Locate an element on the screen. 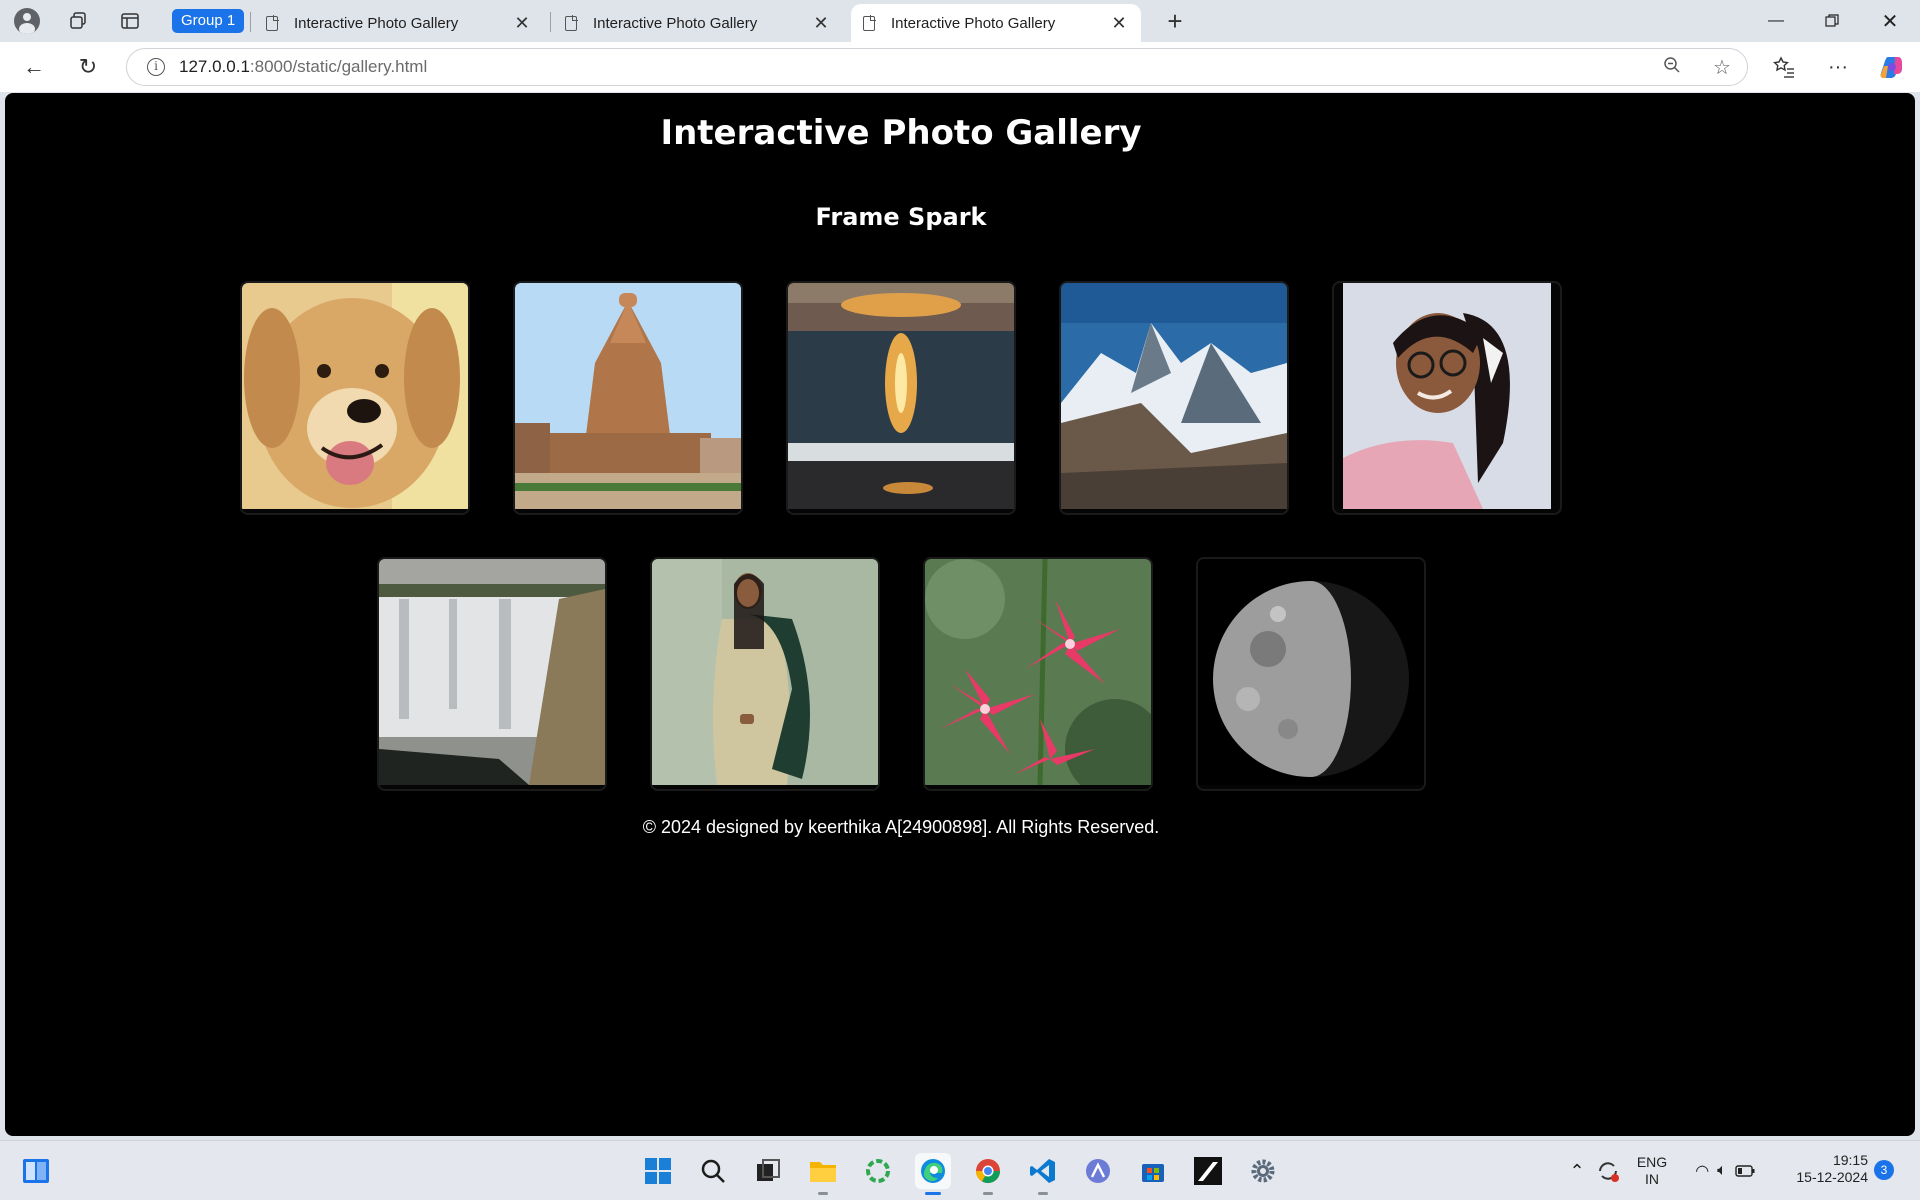 This screenshot has width=1920, height=1200. task-view-icon is located at coordinates (768, 1170).